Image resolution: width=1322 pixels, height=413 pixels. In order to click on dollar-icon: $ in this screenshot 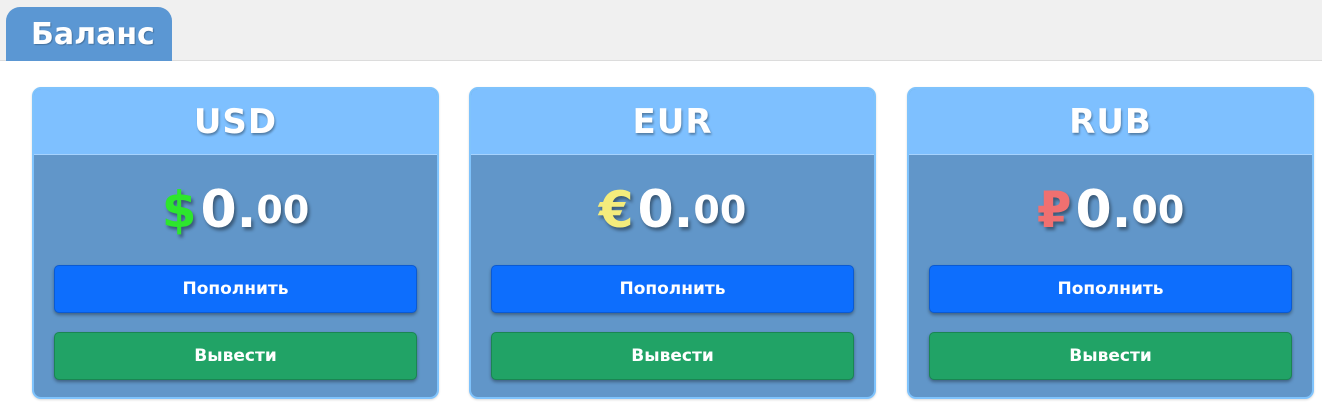, I will do `click(179, 210)`.